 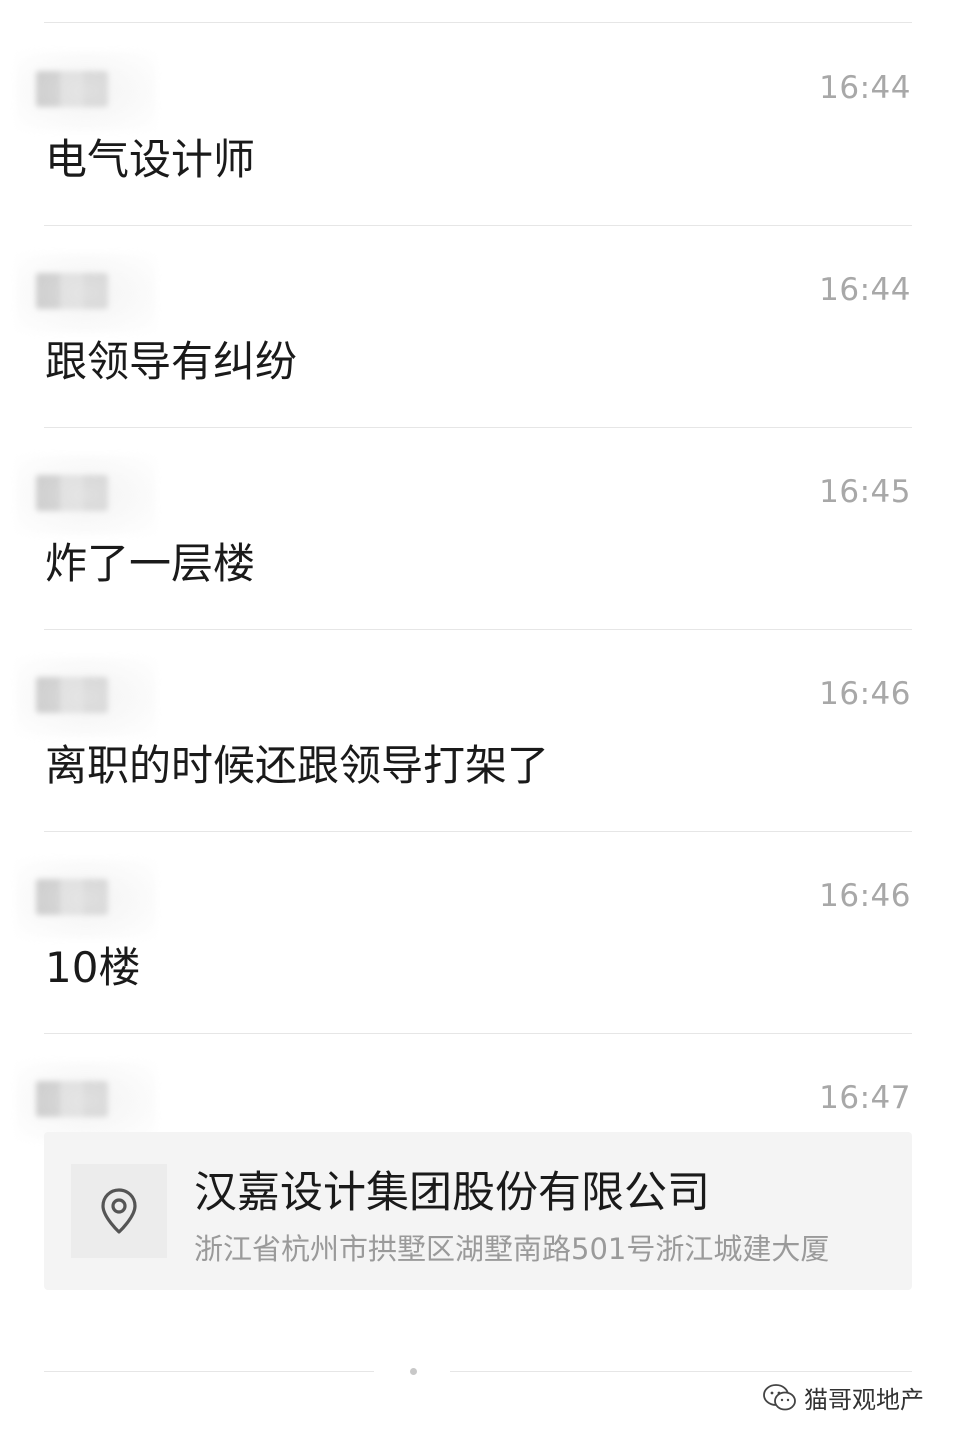 What do you see at coordinates (512, 1249) in the screenshot?
I see `location-address: 浙江省杭州市拱墅区湖墅南路501号浙江城建大厦` at bounding box center [512, 1249].